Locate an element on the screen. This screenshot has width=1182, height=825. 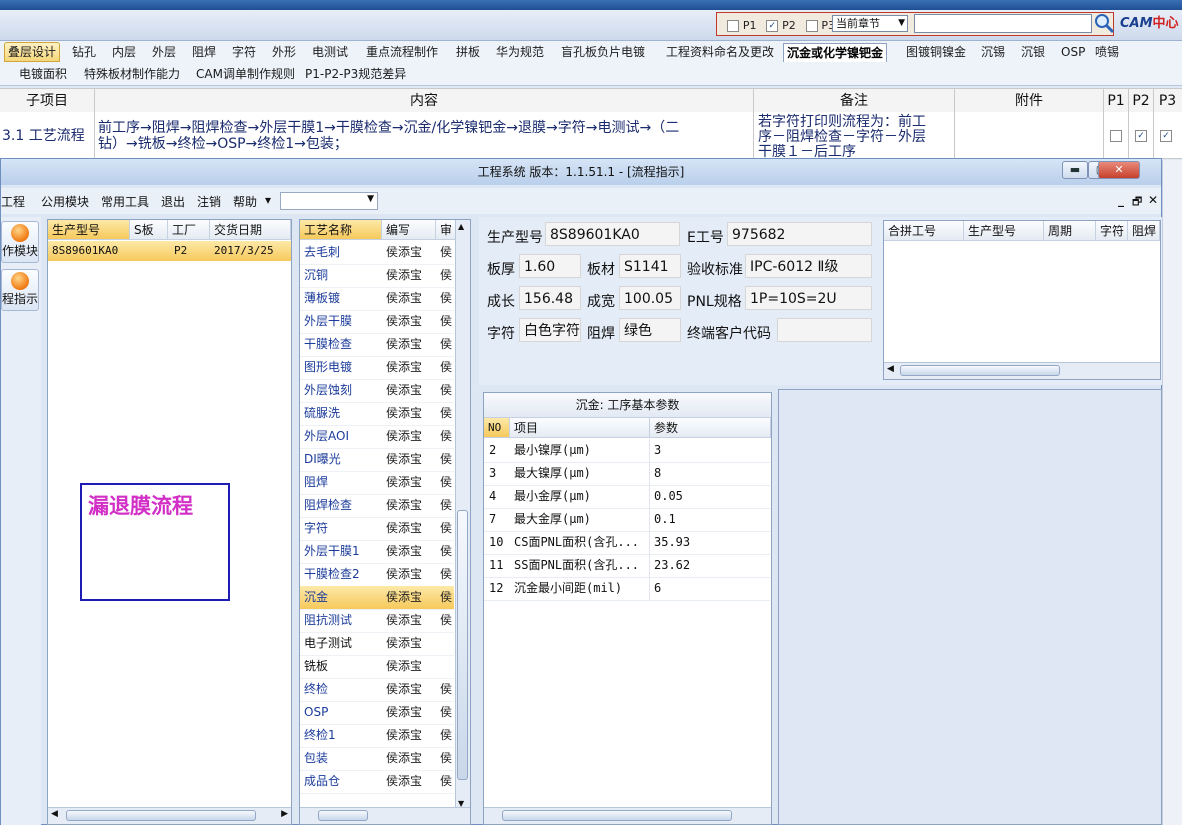
soldermask-field: 绿色 is located at coordinates (650, 330).